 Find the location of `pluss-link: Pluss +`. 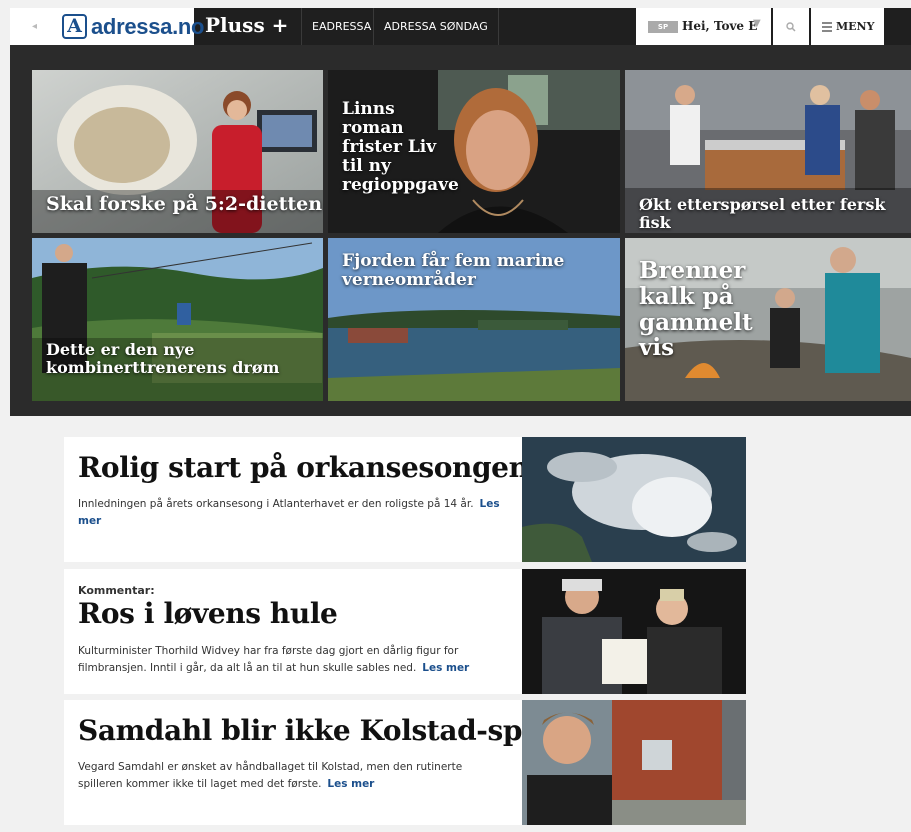

pluss-link: Pluss + is located at coordinates (246, 25).